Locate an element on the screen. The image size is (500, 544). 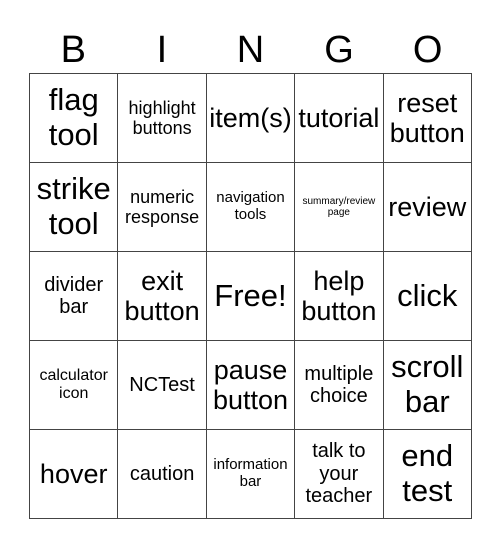
header-letter-o: O is located at coordinates (427, 50).